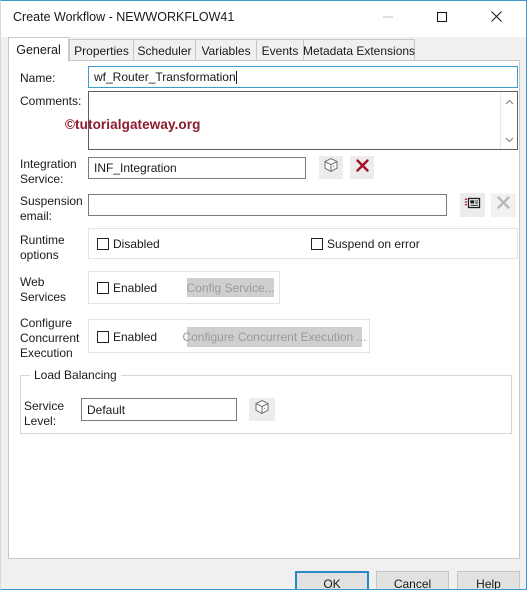 Image resolution: width=527 pixels, height=590 pixels. What do you see at coordinates (48, 171) in the screenshot?
I see `integration-service-label: Integration Service:` at bounding box center [48, 171].